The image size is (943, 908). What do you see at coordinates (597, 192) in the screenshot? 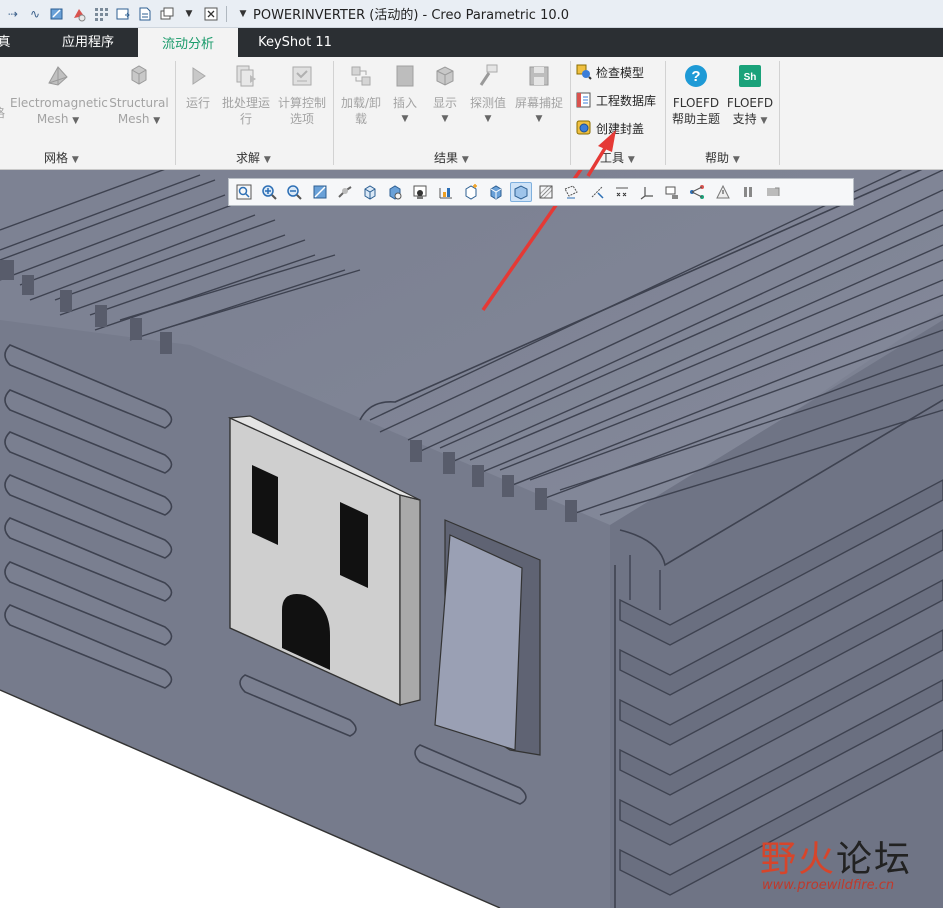
I see `datum-axes-icon` at bounding box center [597, 192].